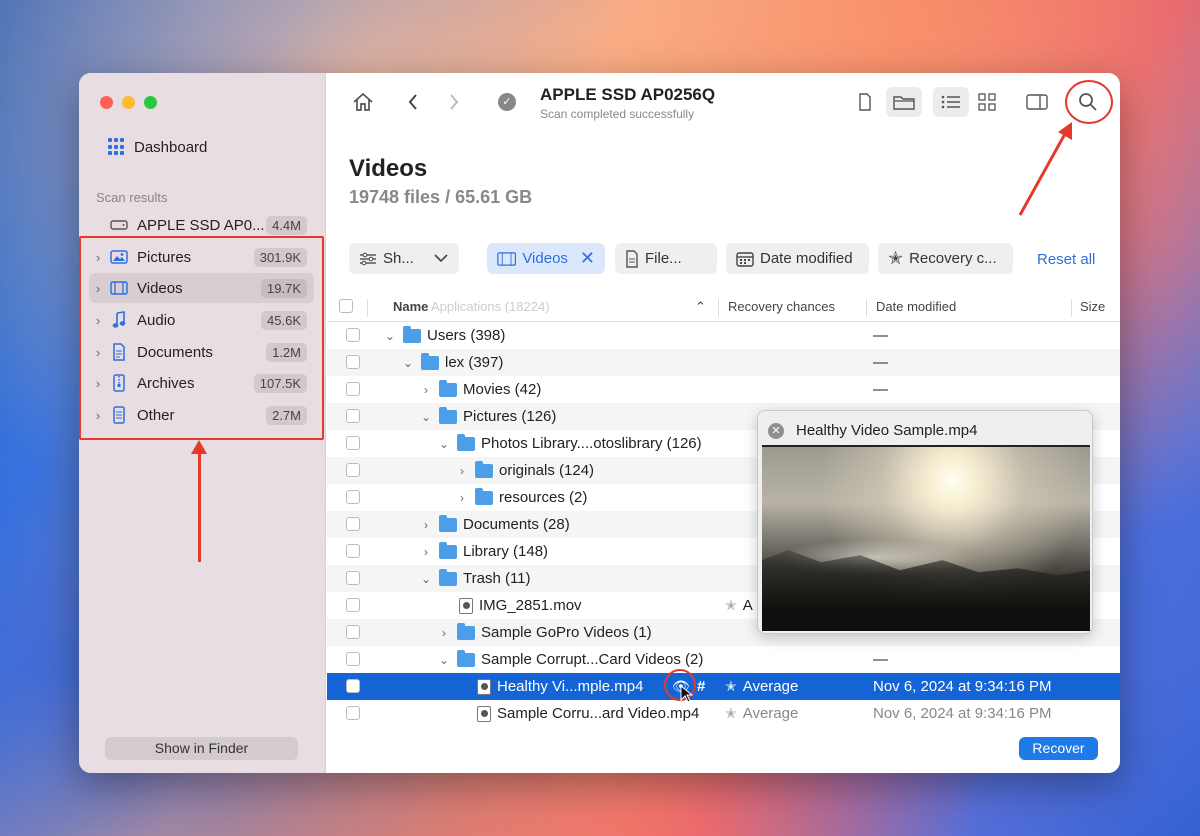  I want to click on recovery-column-header: Recovery chances, so click(781, 306).